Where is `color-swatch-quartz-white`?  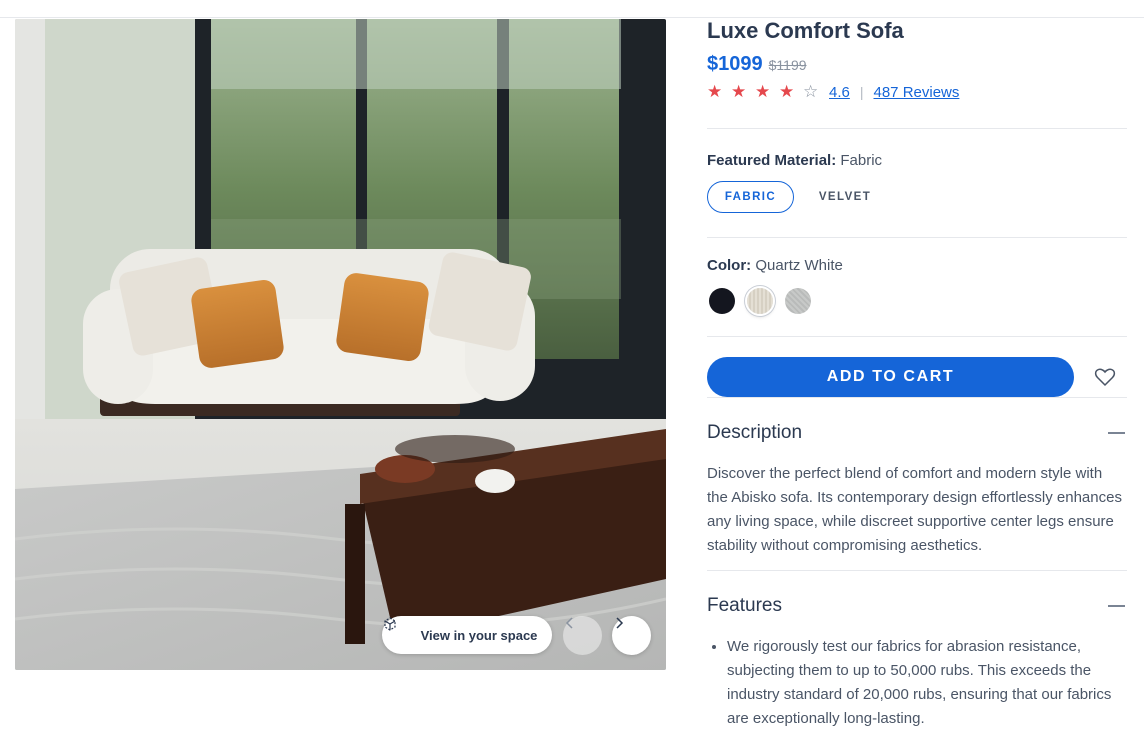 color-swatch-quartz-white is located at coordinates (760, 301).